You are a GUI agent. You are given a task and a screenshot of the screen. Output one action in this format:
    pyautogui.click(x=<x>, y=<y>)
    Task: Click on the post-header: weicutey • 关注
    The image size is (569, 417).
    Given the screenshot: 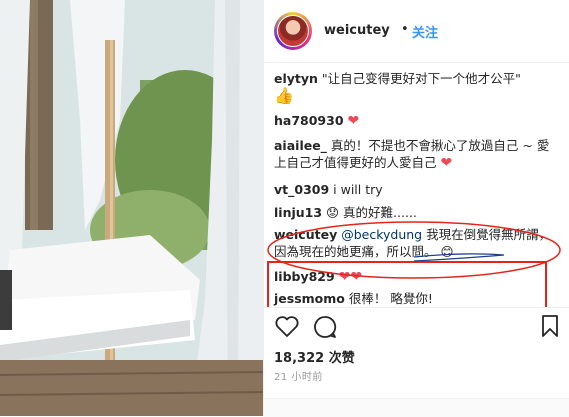 What is the action you would take?
    pyautogui.click(x=416, y=31)
    